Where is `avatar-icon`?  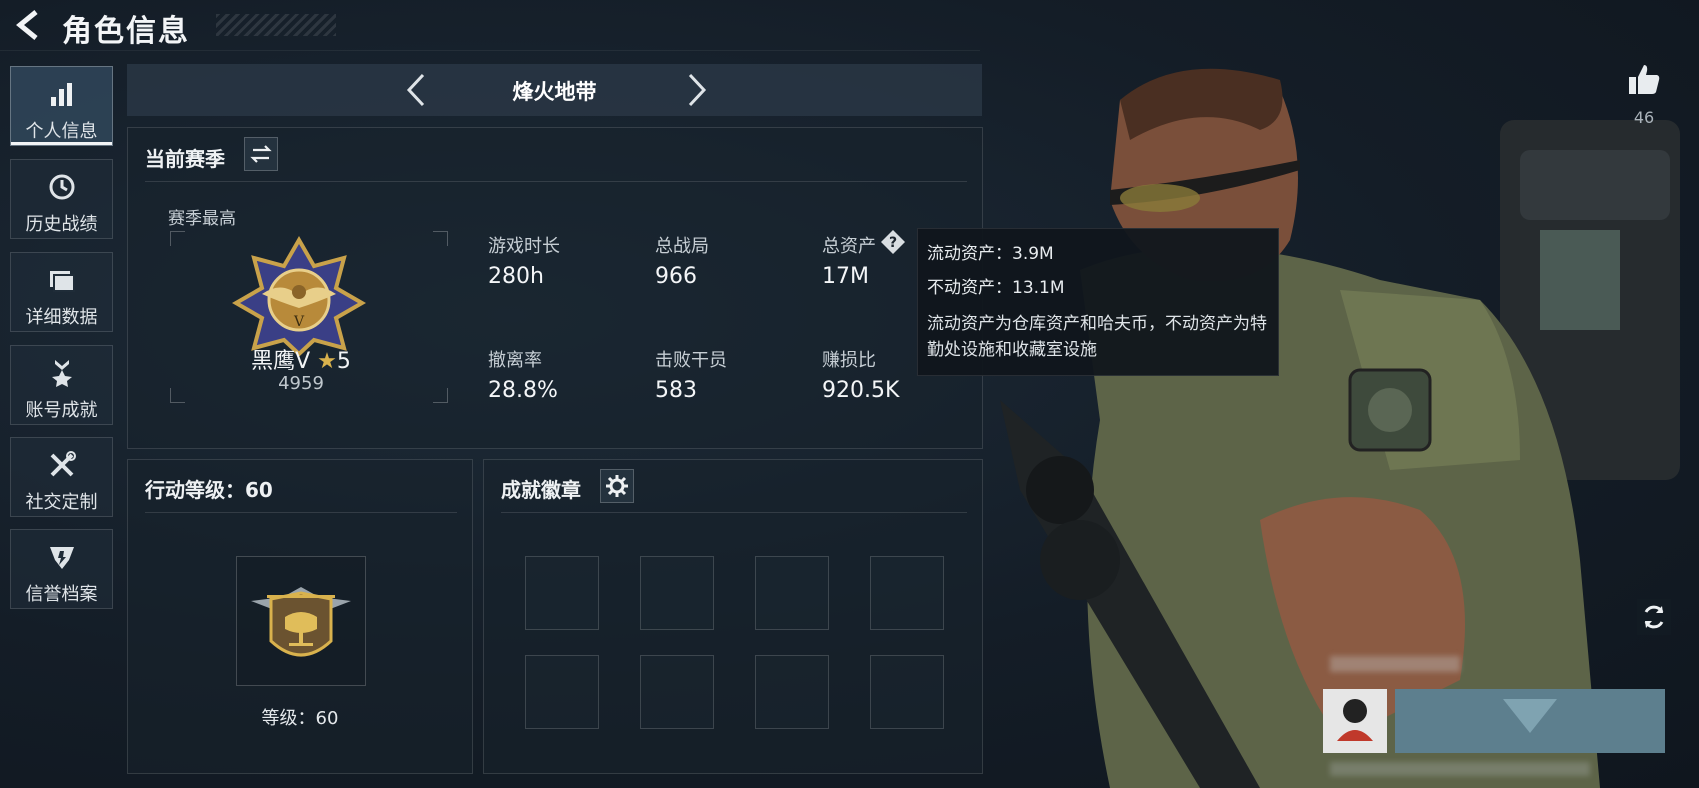
avatar-icon is located at coordinates (1355, 720).